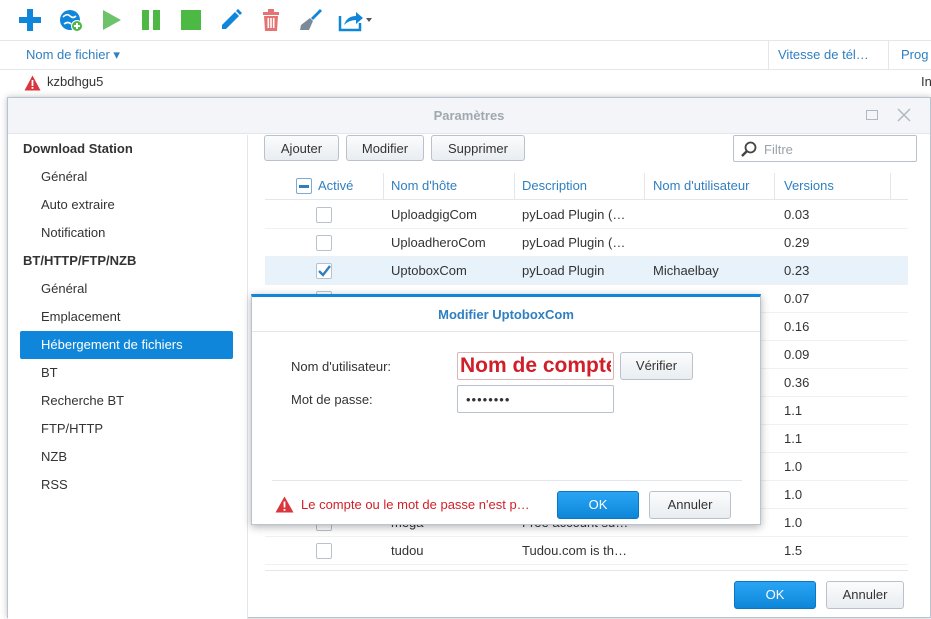 This screenshot has height=619, width=931. Describe the element at coordinates (126, 345) in the screenshot. I see `sidebar-item-file-hosting: Hébergement de fichiers` at that location.